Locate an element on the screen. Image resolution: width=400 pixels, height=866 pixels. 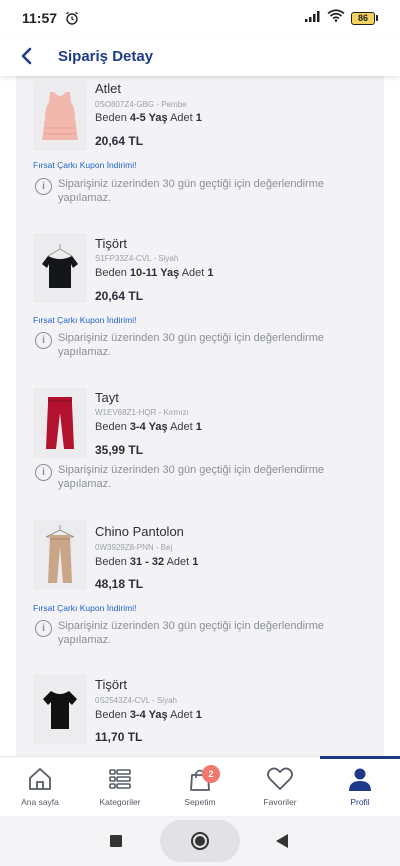
nav-favorites: Favoriler is located at coordinates (280, 786).